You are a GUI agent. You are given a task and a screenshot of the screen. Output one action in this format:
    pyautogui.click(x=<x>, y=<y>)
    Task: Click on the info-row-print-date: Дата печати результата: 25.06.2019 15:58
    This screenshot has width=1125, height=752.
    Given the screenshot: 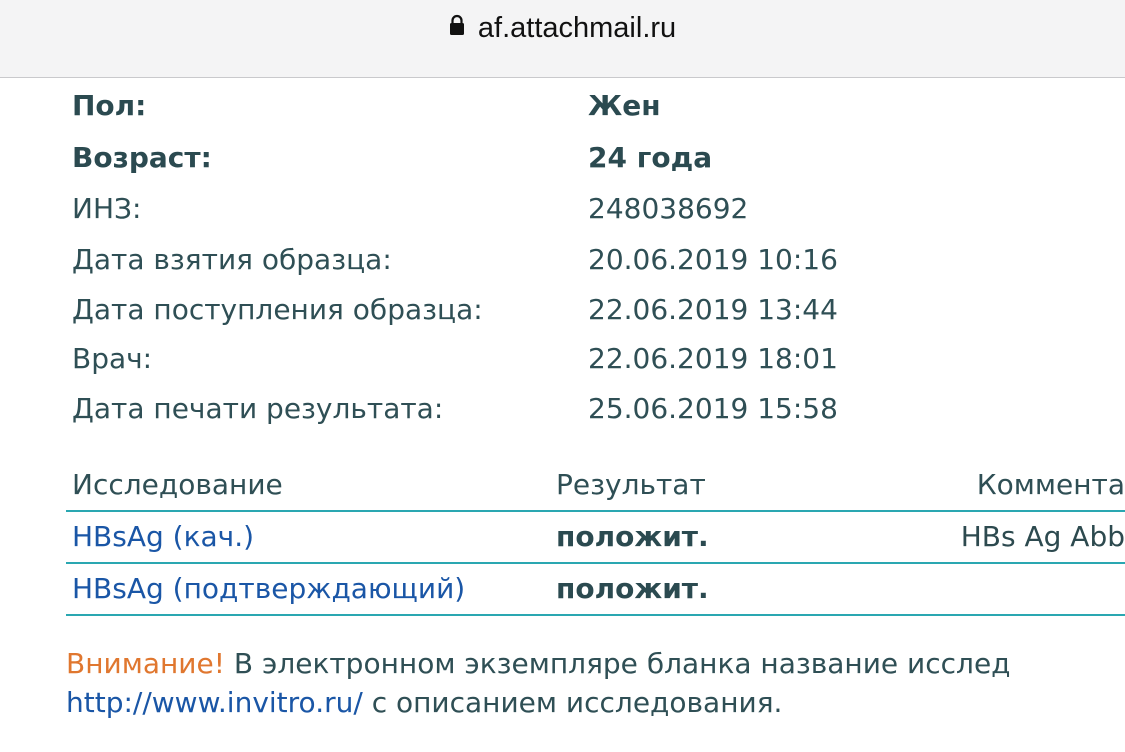 What is the action you would take?
    pyautogui.click(x=562, y=409)
    